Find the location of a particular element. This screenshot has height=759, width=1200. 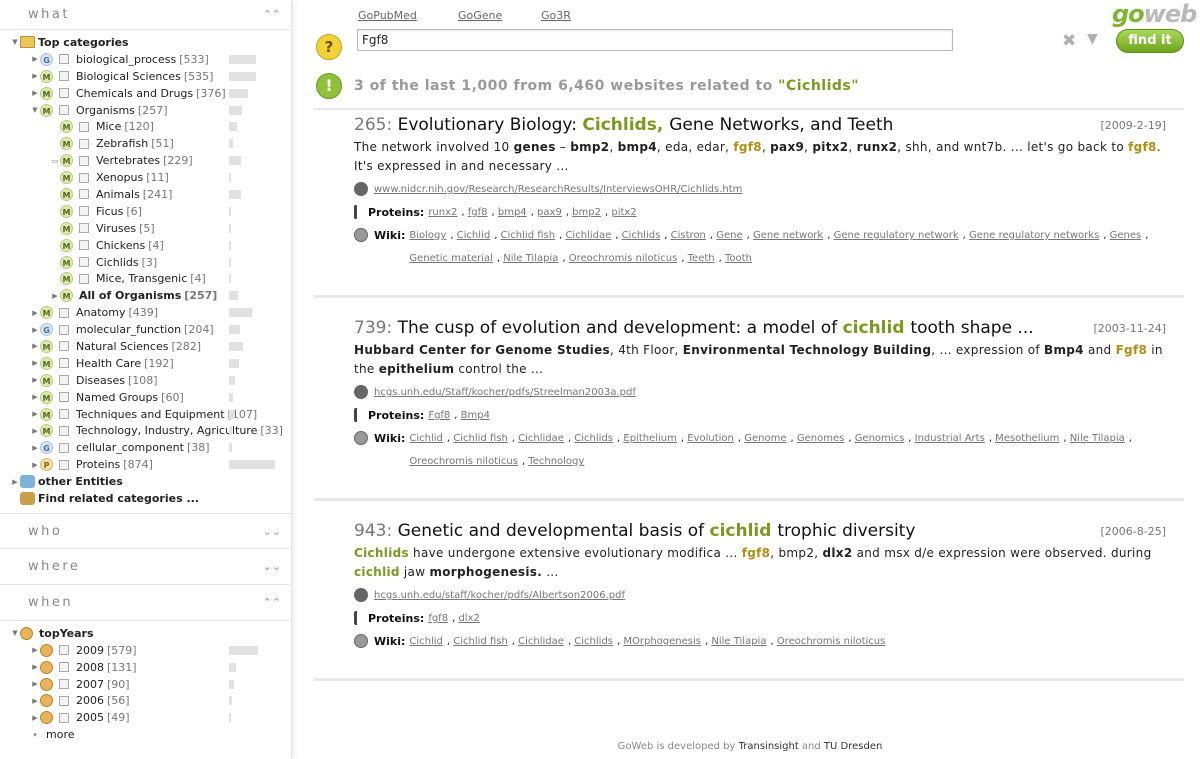

protein-link: bmp4 is located at coordinates (512, 212).